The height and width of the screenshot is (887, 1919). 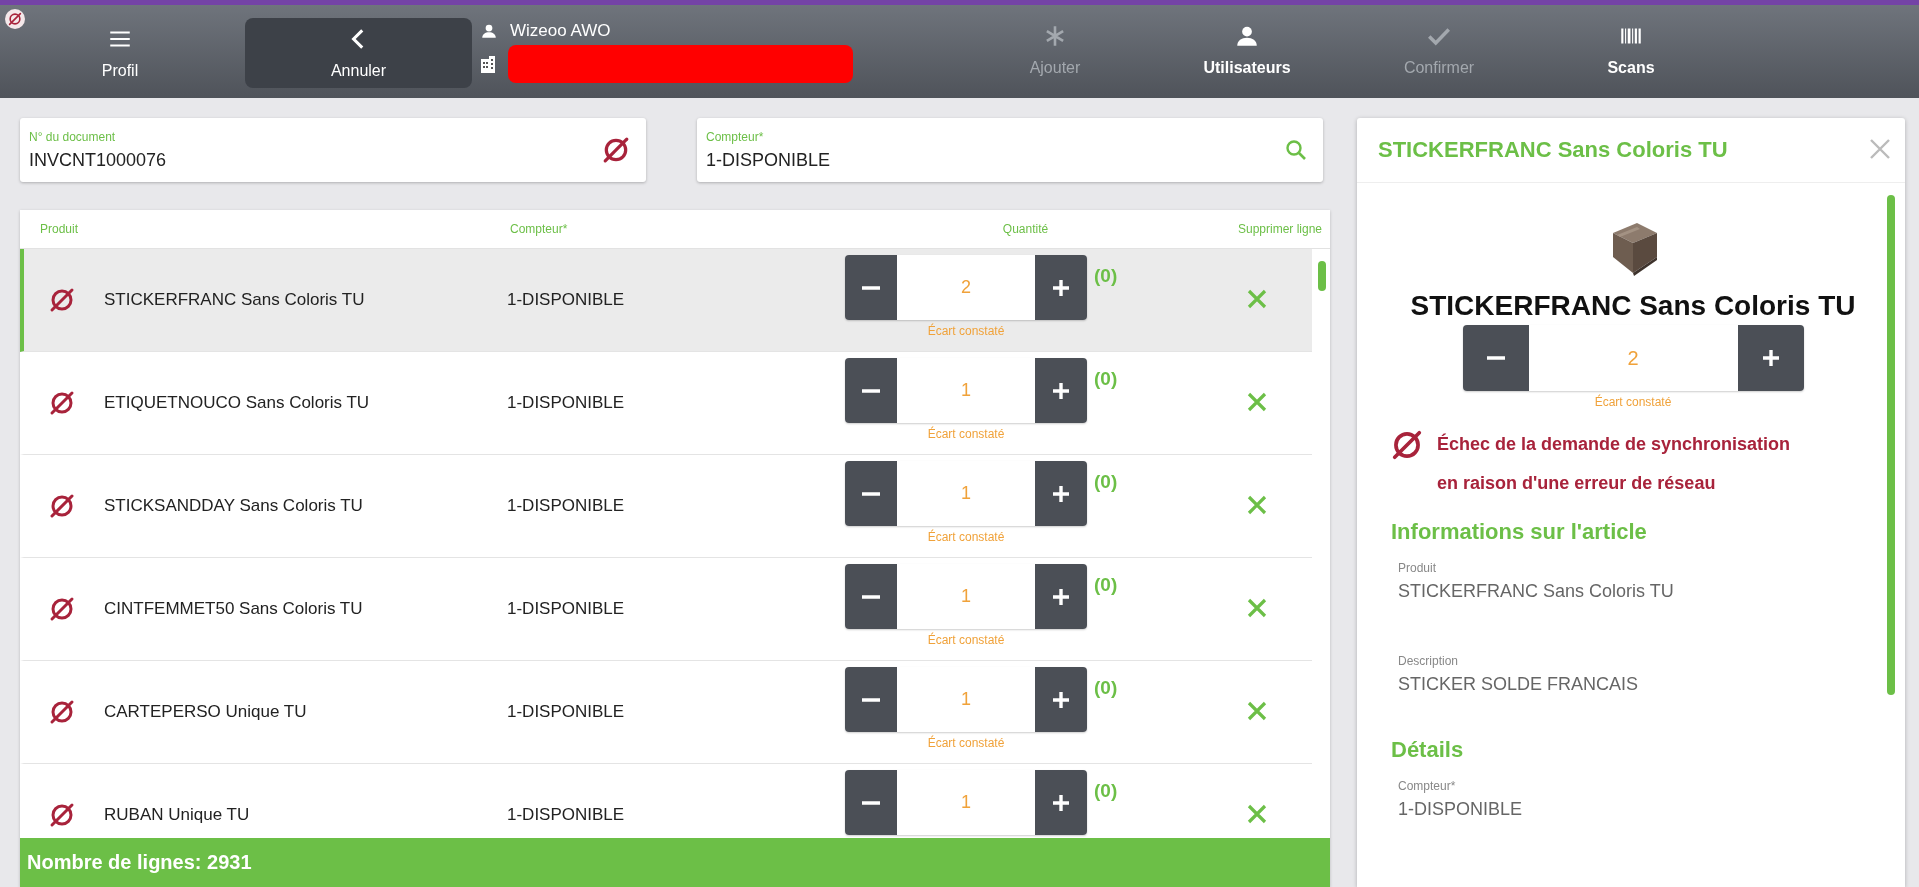 I want to click on column-header: Quantité, so click(x=1025, y=229).